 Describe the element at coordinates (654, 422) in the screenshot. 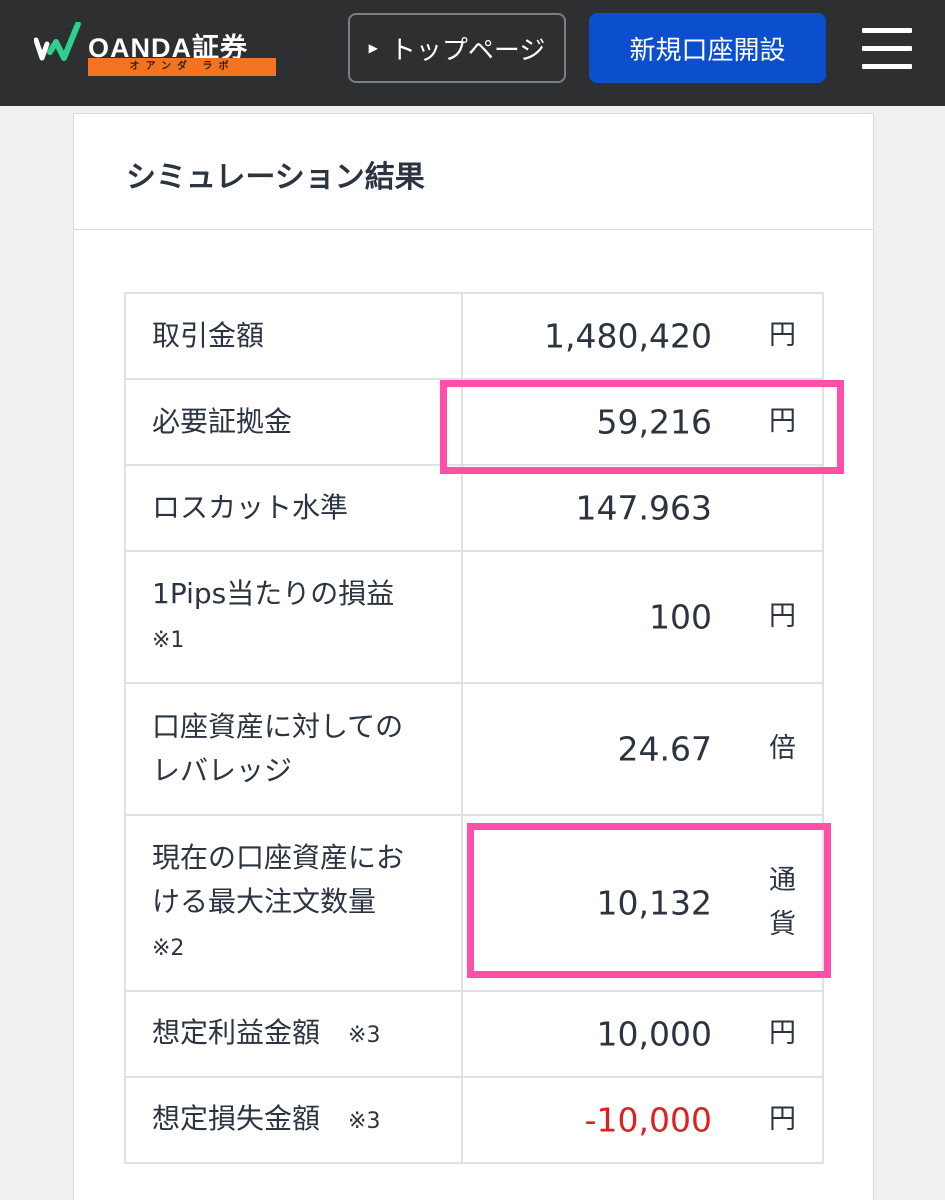

I see `row-value: 59,216` at that location.